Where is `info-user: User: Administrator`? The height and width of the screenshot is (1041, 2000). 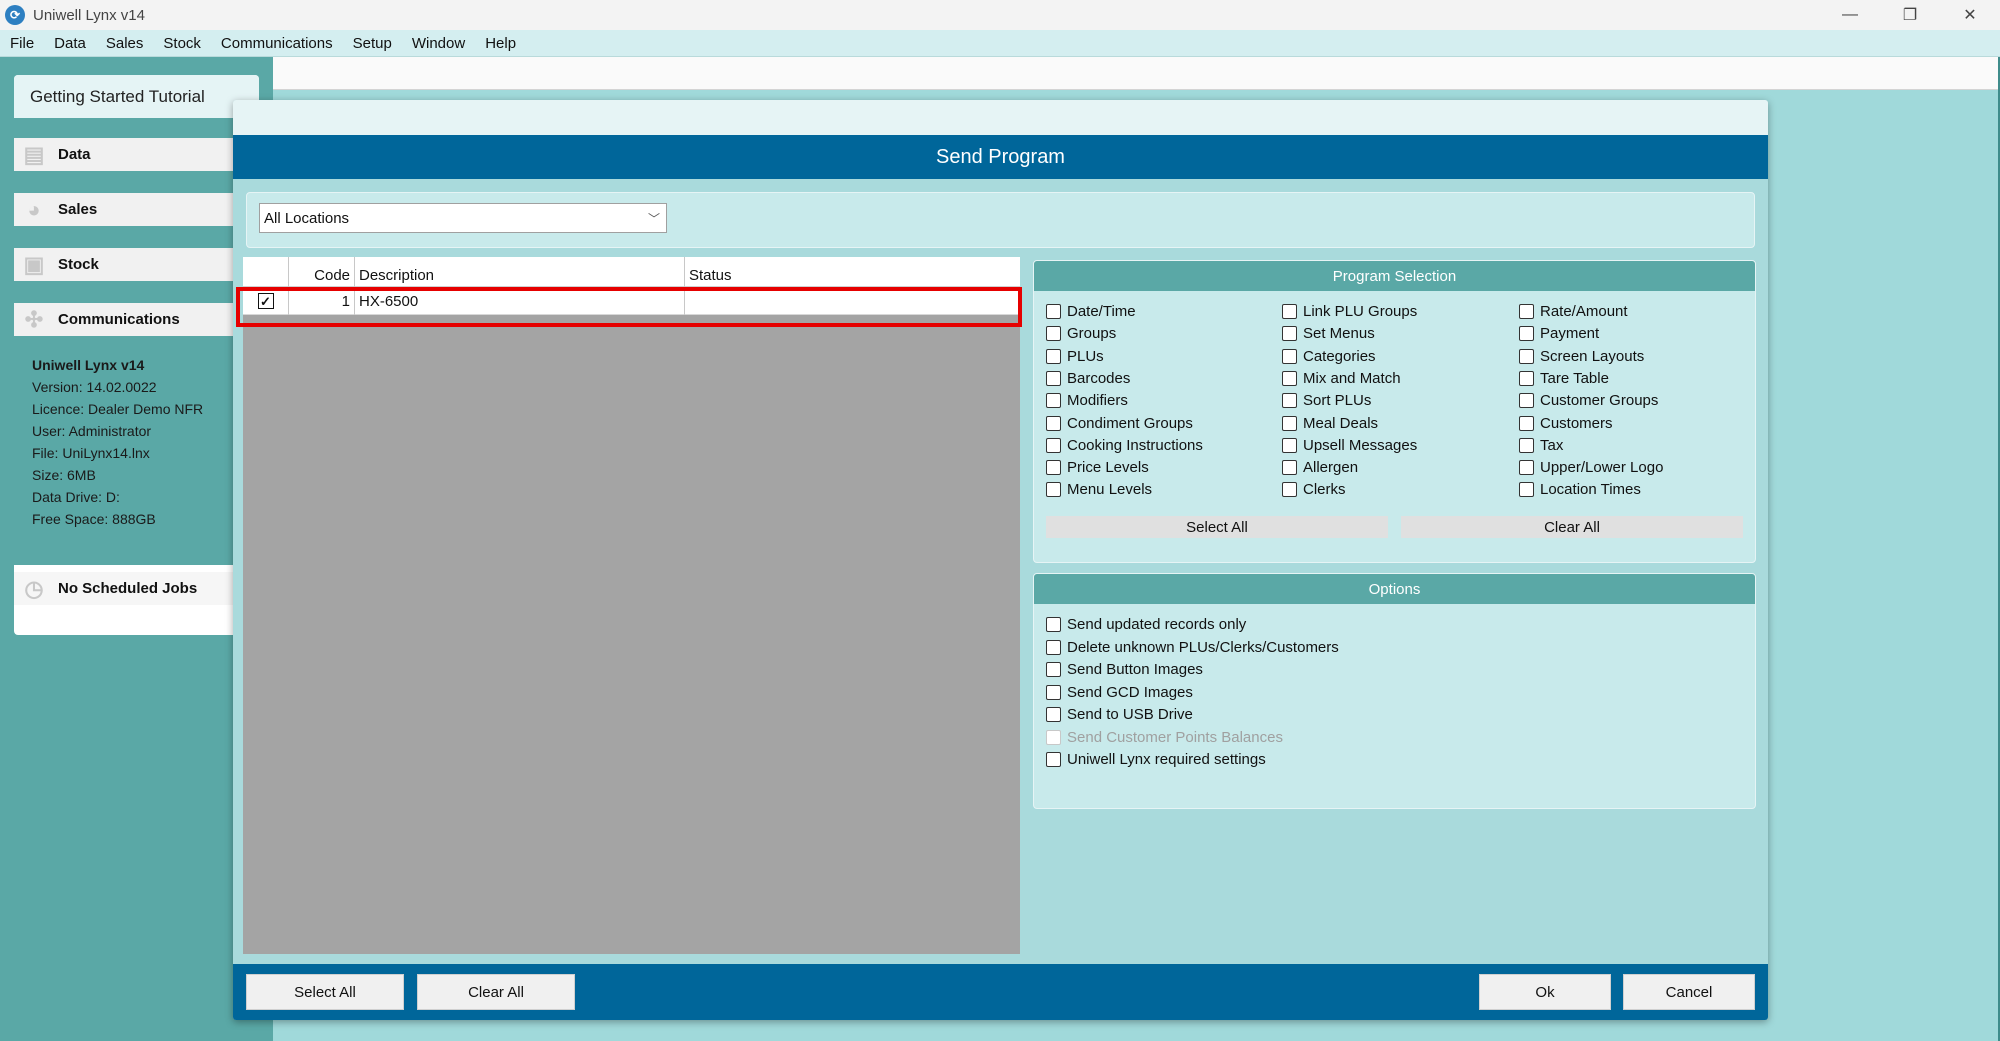
info-user: User: Administrator is located at coordinates (92, 431).